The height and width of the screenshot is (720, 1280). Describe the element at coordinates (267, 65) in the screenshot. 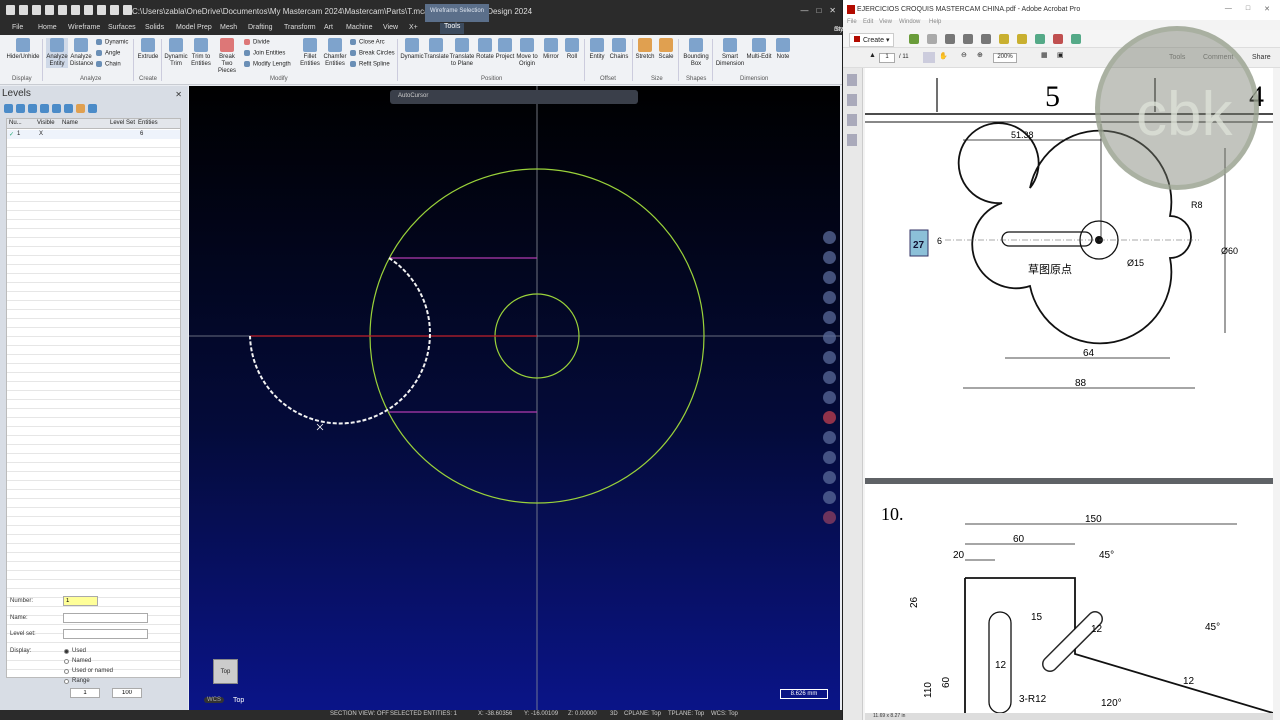

I see `modify-length-button: Modify Length` at that location.